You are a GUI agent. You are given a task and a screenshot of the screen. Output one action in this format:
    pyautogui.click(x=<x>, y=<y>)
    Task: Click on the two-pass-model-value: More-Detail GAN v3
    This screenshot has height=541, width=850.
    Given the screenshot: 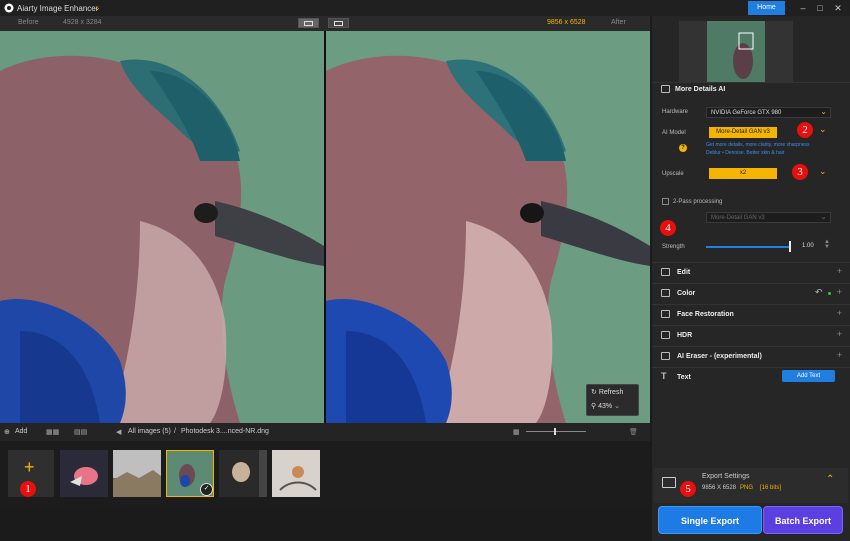 What is the action you would take?
    pyautogui.click(x=738, y=218)
    